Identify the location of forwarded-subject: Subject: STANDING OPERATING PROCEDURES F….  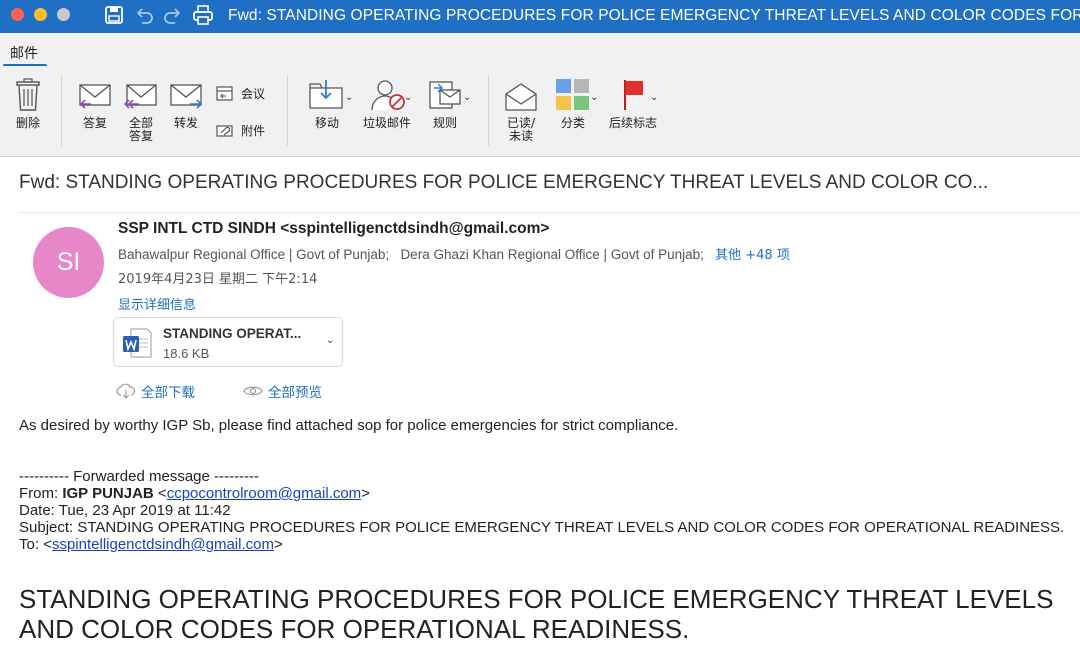
(542, 527).